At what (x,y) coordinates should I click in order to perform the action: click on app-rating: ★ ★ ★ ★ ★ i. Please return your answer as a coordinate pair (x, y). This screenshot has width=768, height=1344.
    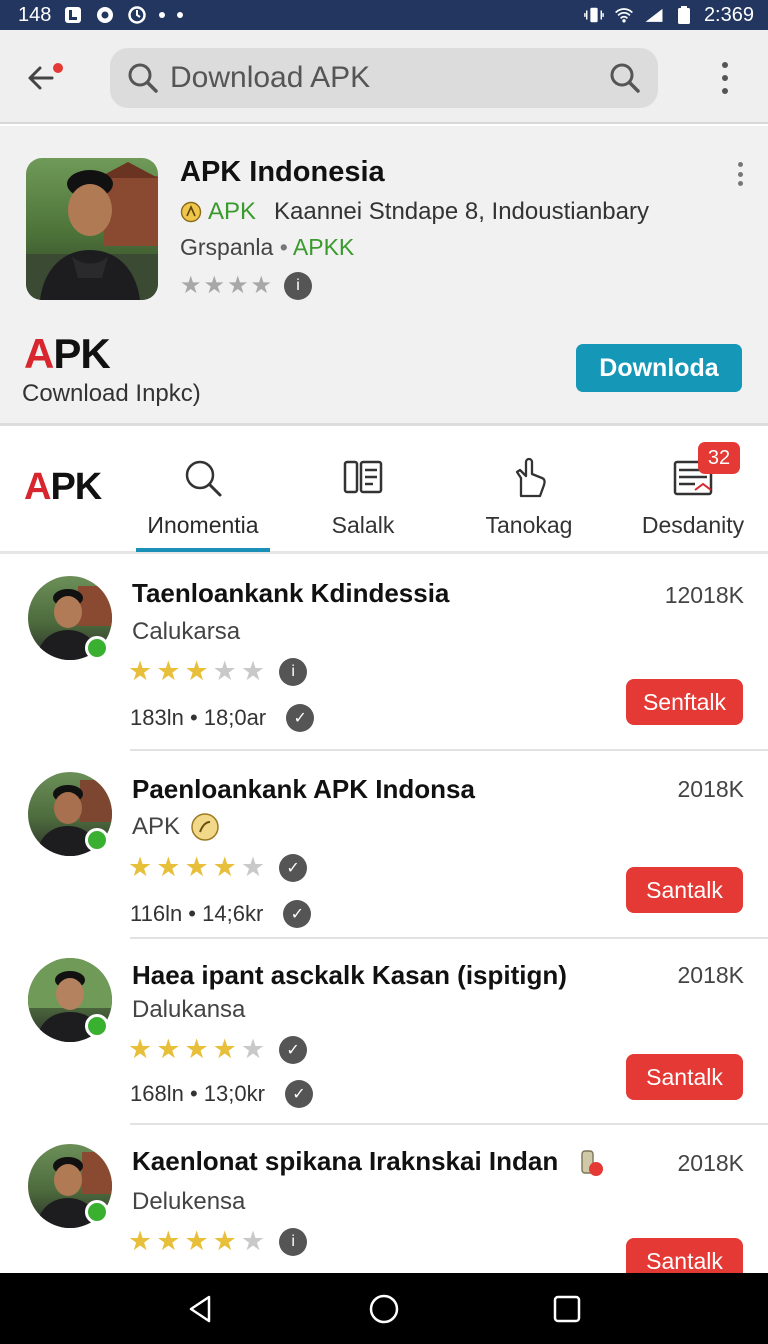
    Looking at the image, I should click on (218, 671).